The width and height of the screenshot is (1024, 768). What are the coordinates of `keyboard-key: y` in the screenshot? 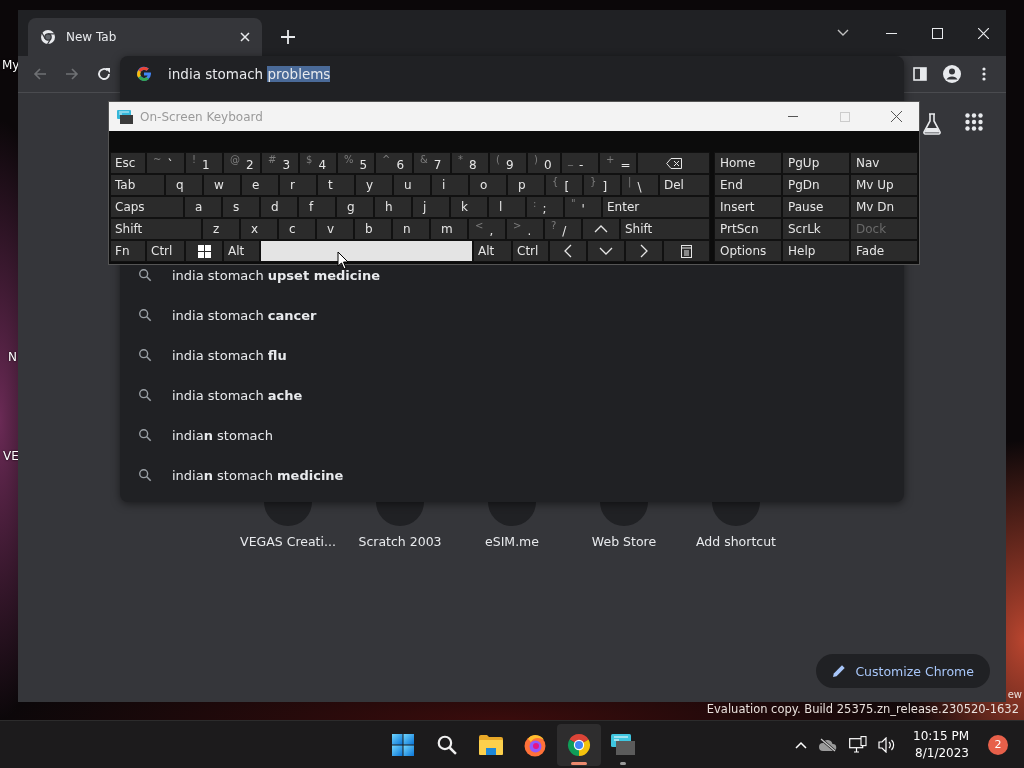 It's located at (374, 185).